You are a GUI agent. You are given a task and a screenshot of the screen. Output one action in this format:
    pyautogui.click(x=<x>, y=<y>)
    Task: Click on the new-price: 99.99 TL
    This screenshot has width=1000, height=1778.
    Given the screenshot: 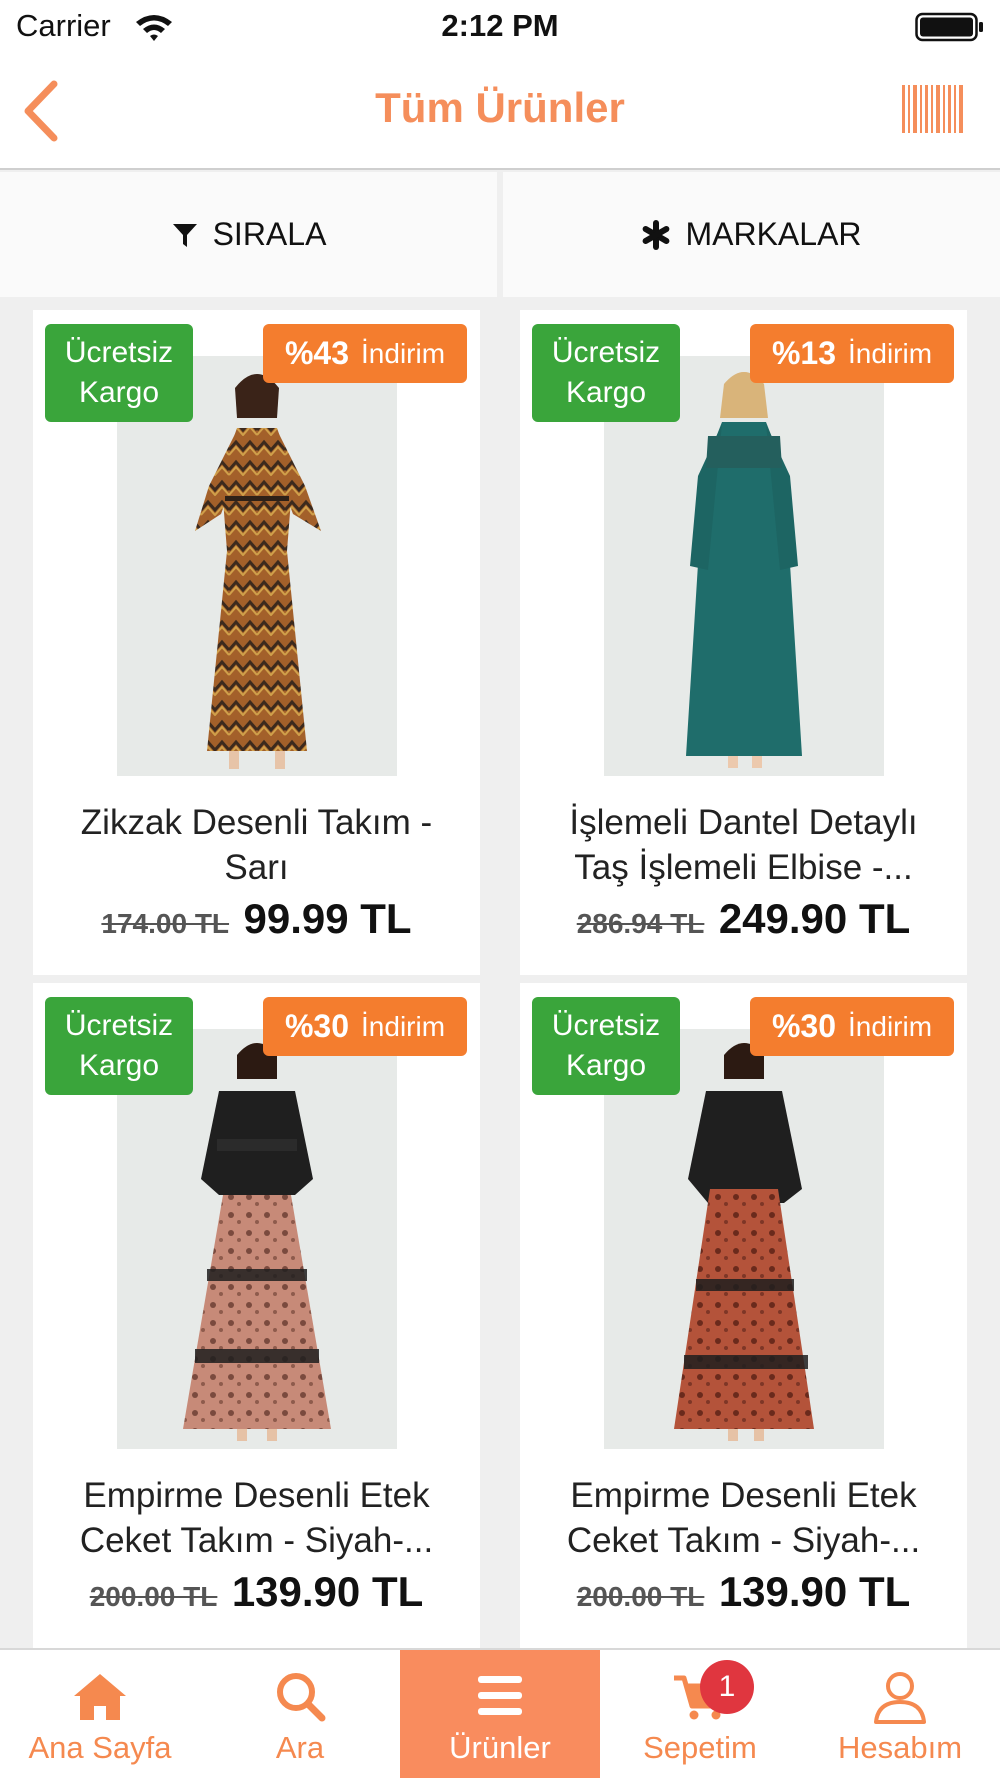 What is the action you would take?
    pyautogui.click(x=327, y=918)
    